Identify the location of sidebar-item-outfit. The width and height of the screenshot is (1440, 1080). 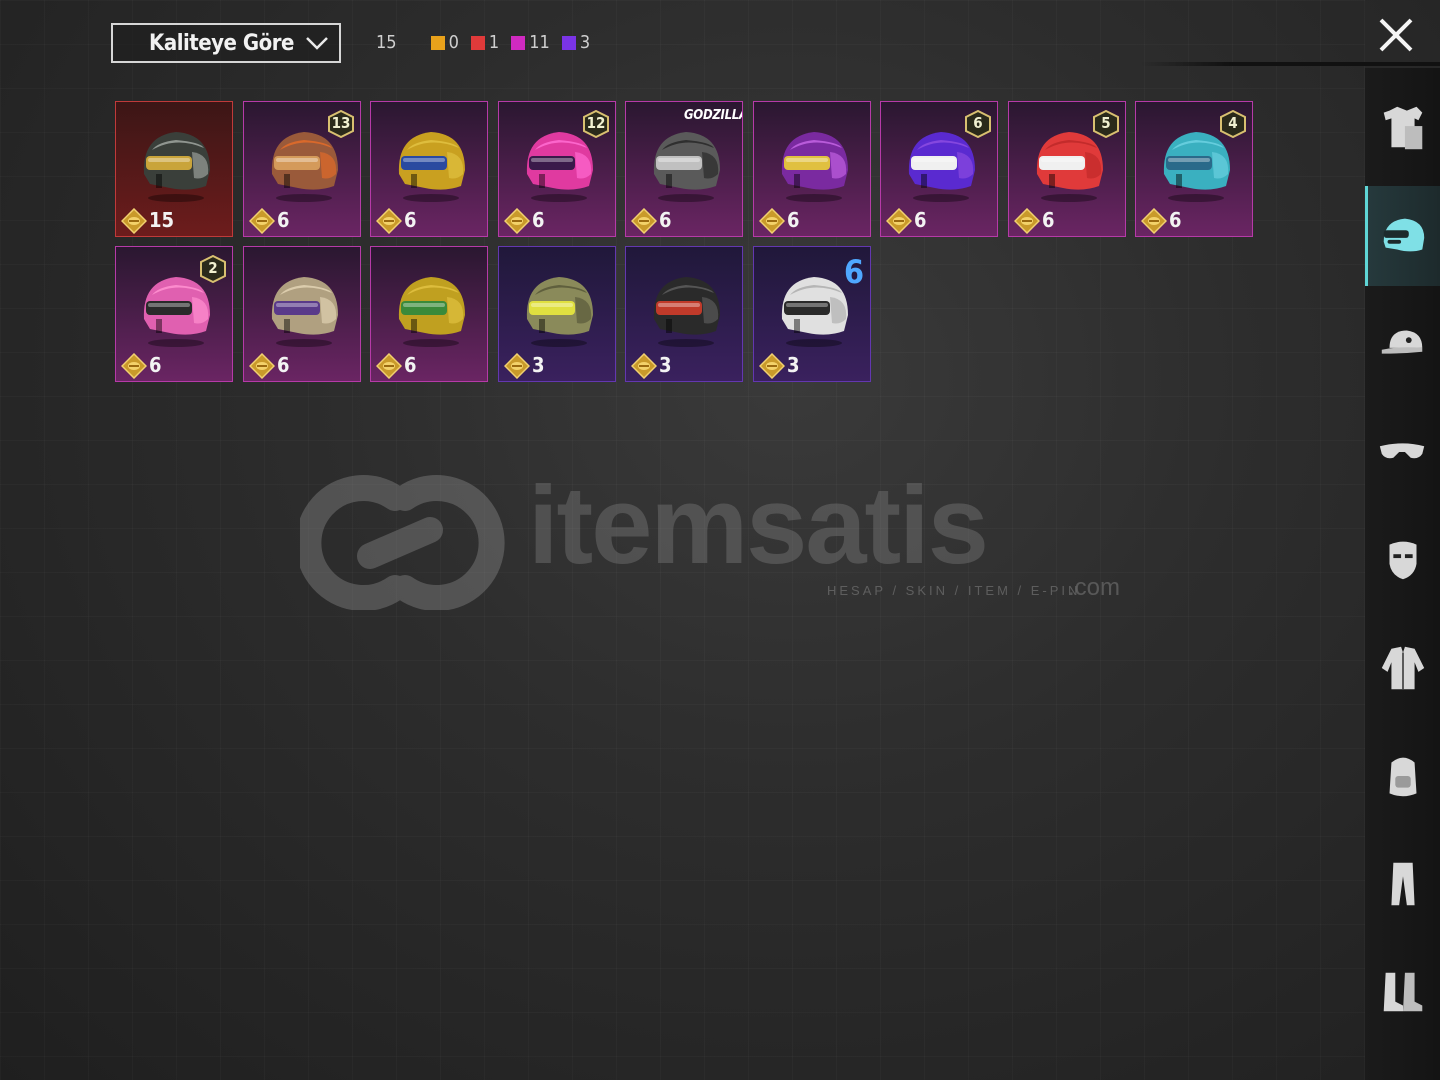
(1402, 128).